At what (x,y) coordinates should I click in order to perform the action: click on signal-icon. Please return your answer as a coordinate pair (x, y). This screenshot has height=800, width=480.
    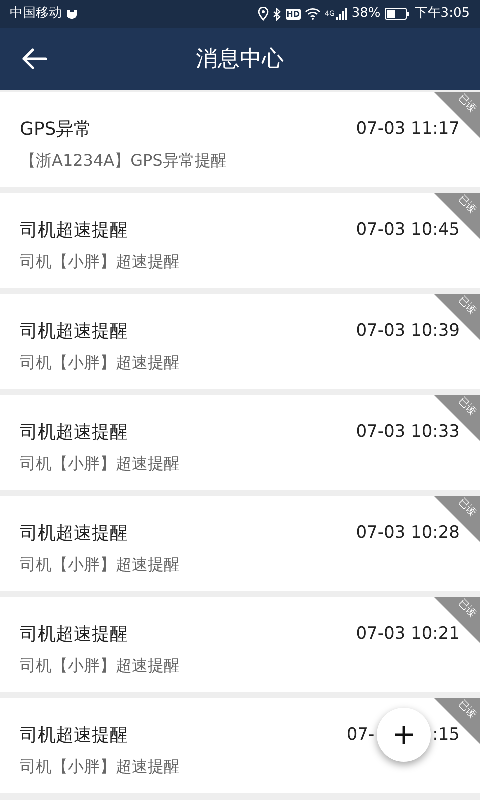
    Looking at the image, I should click on (342, 14).